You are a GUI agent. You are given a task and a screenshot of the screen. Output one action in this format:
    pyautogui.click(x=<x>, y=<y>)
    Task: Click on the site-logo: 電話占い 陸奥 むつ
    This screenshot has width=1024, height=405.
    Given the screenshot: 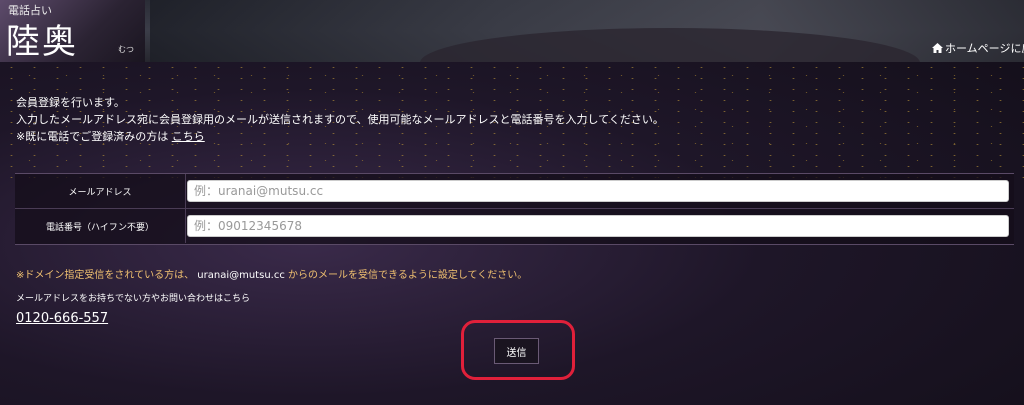 What is the action you would take?
    pyautogui.click(x=72, y=31)
    